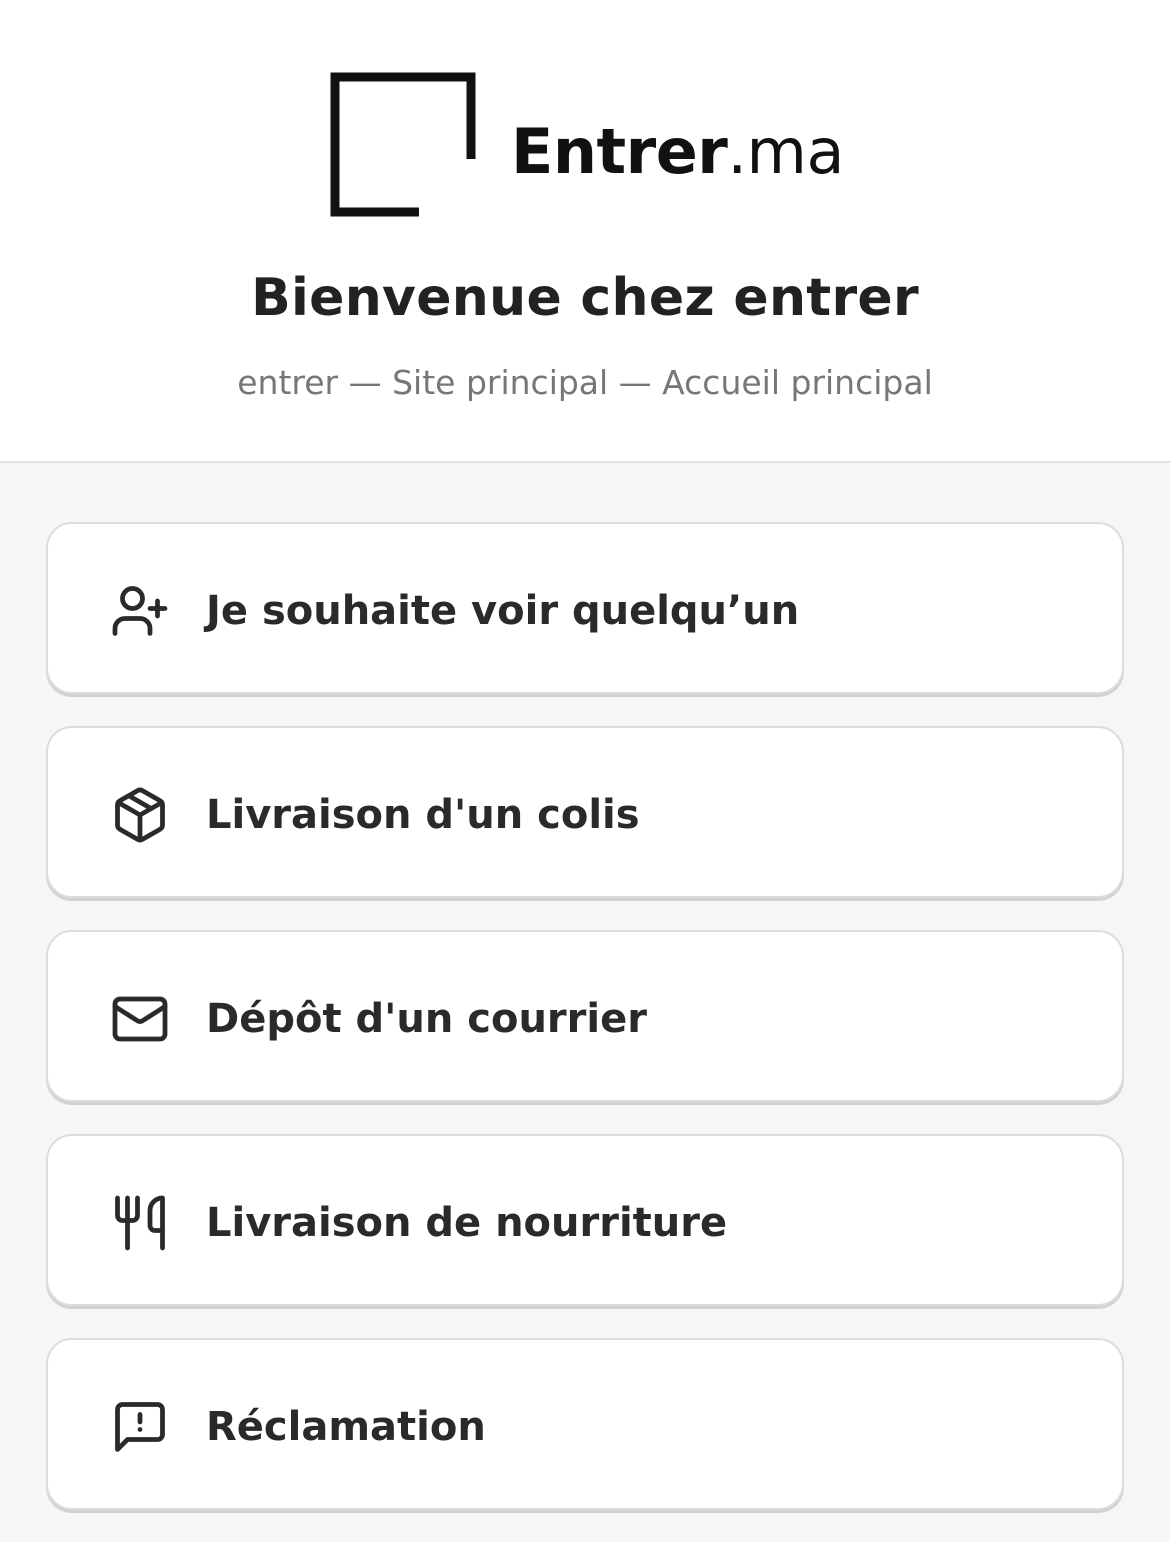  Describe the element at coordinates (403, 144) in the screenshot. I see `logo-mark-icon` at that location.